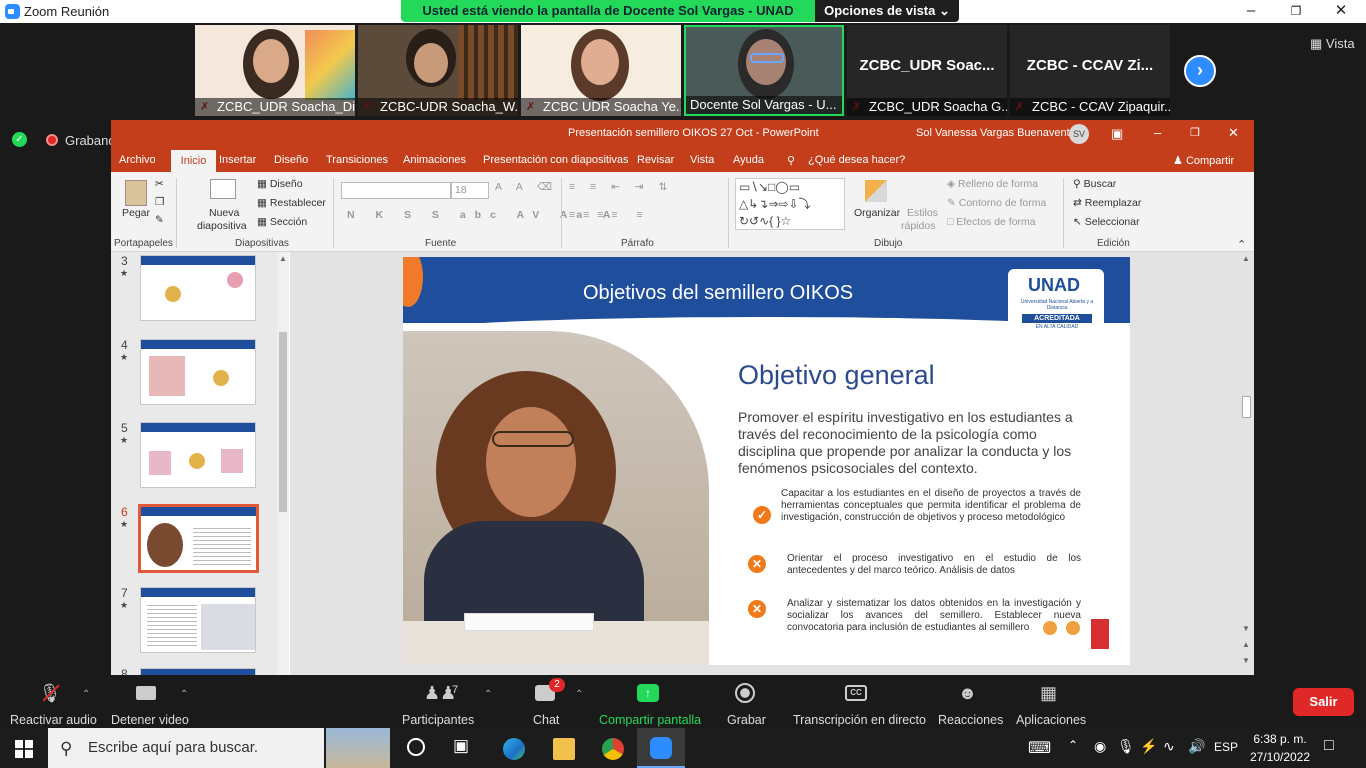 The width and height of the screenshot is (1366, 768). Describe the element at coordinates (1200, 71) in the screenshot. I see `next-page-icon: ›` at that location.